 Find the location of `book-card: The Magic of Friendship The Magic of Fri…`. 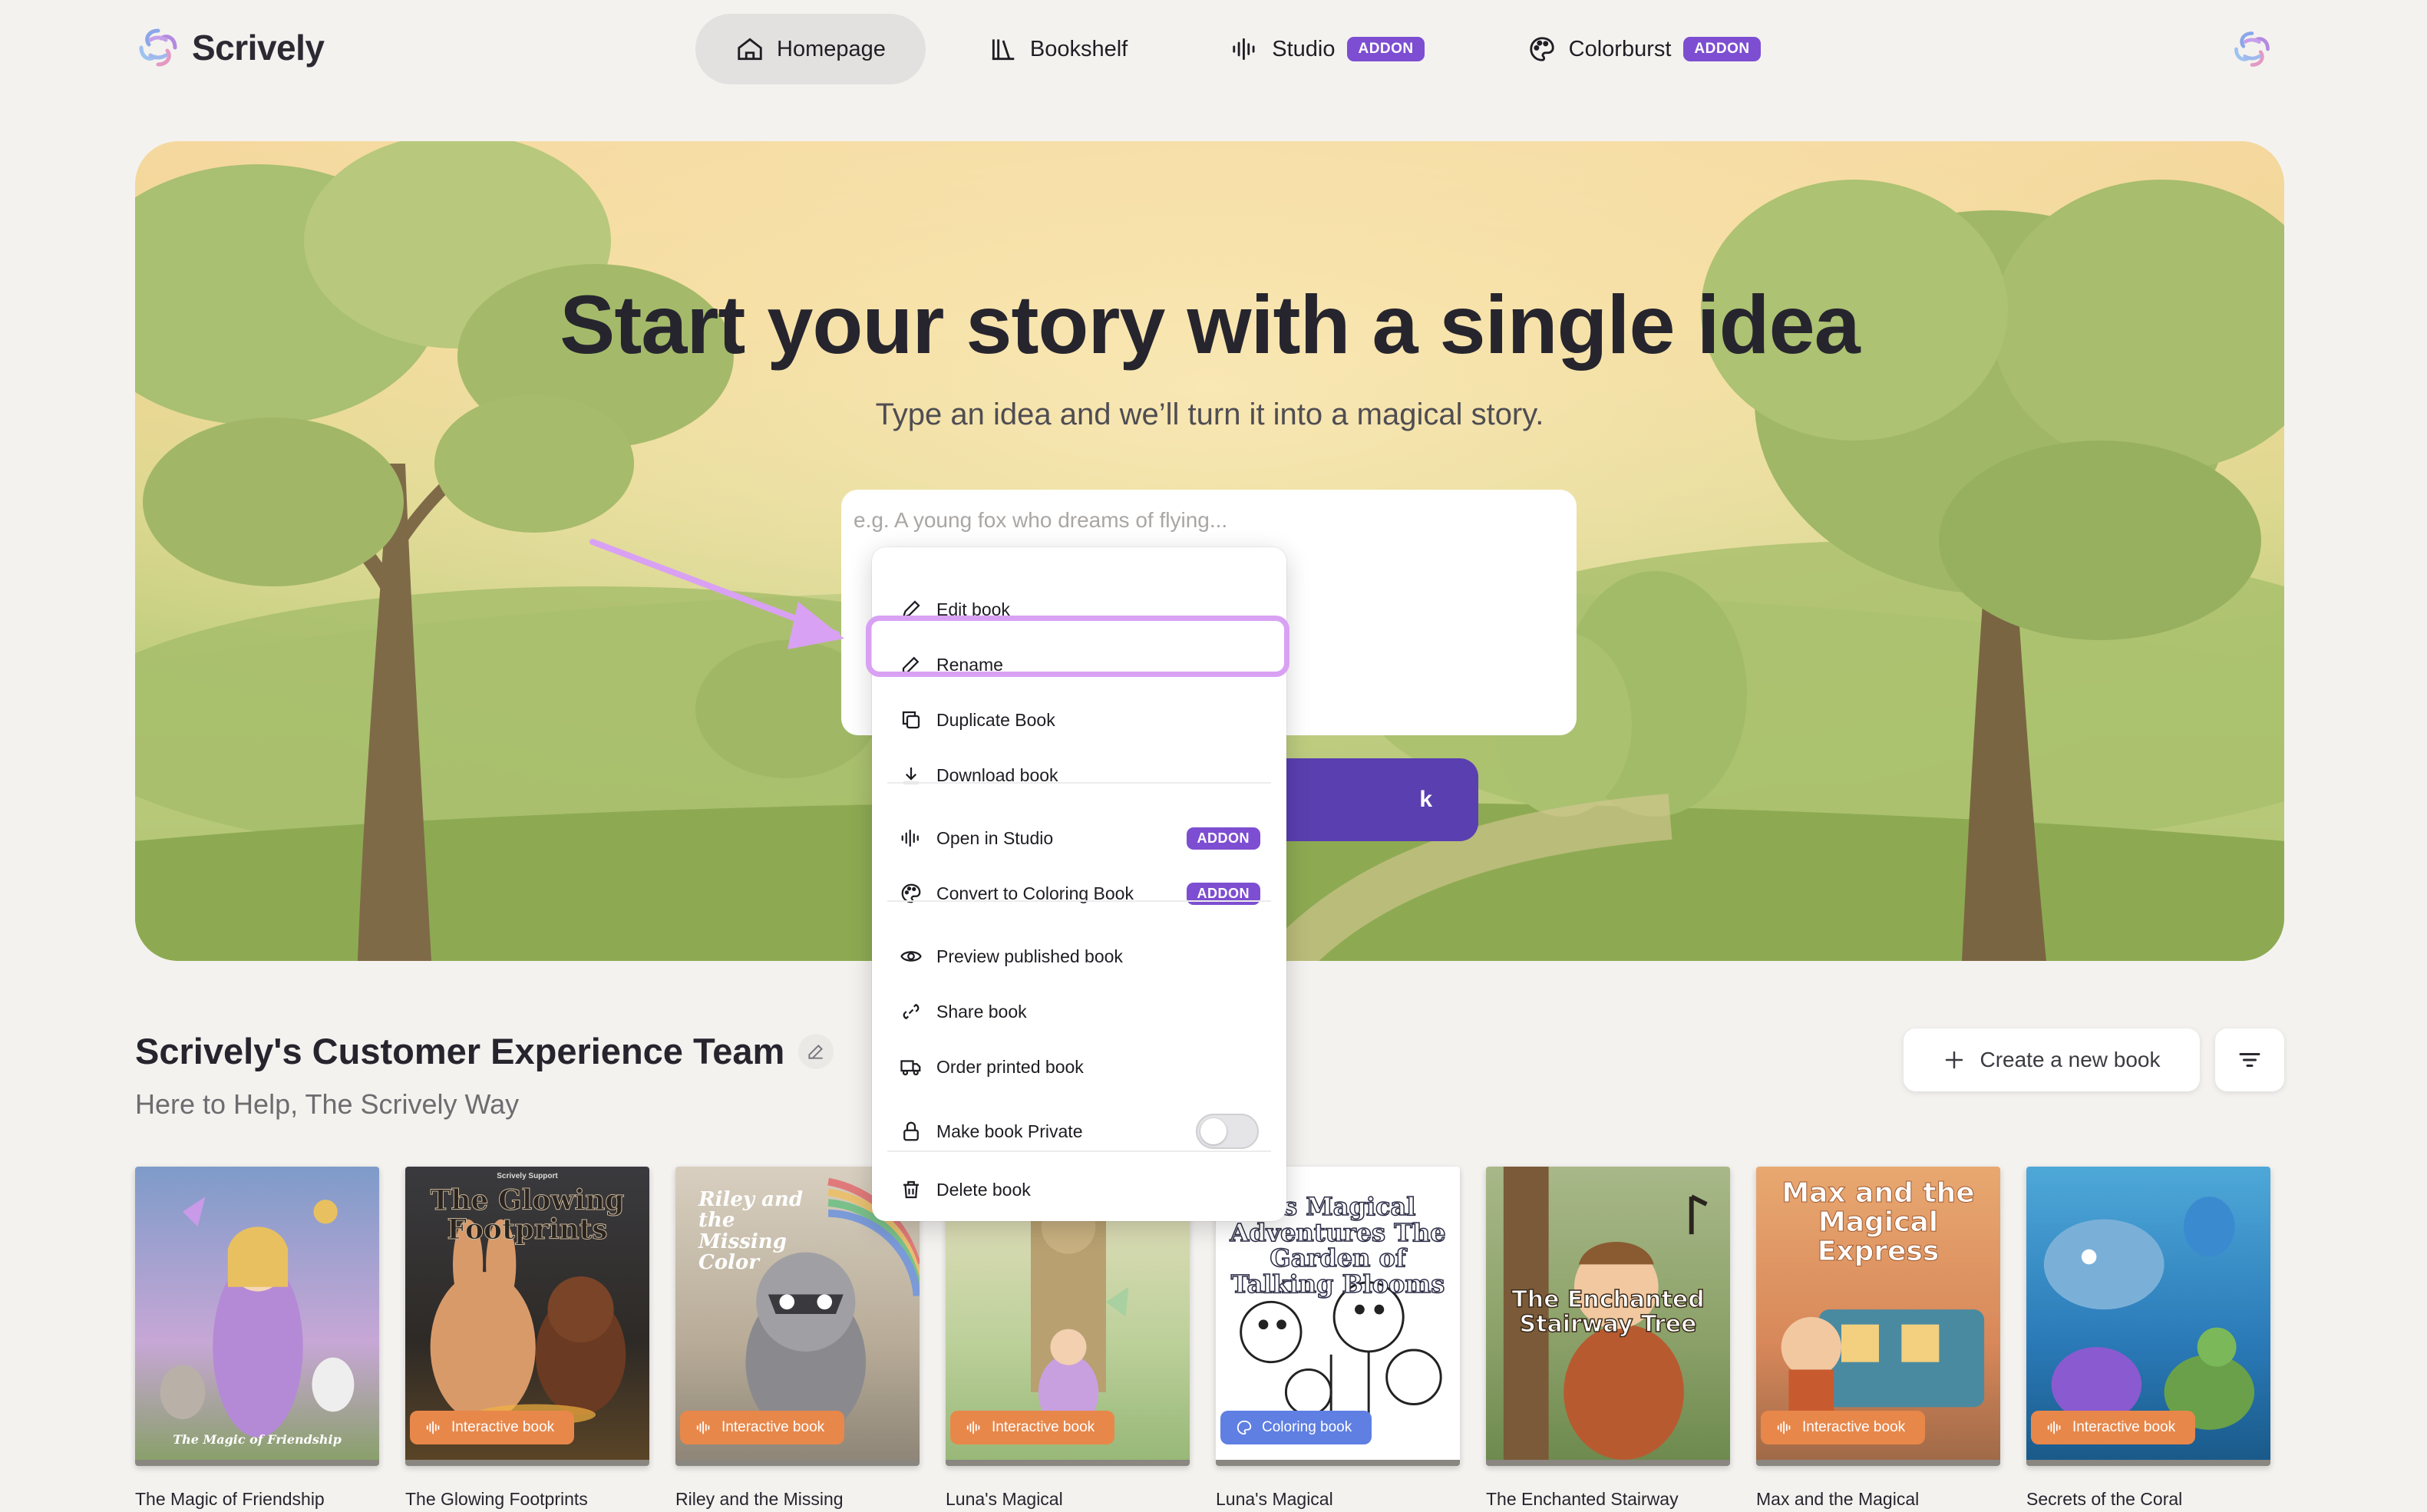

book-card: The Magic of Friendship The Magic of Fri… is located at coordinates (257, 1339).